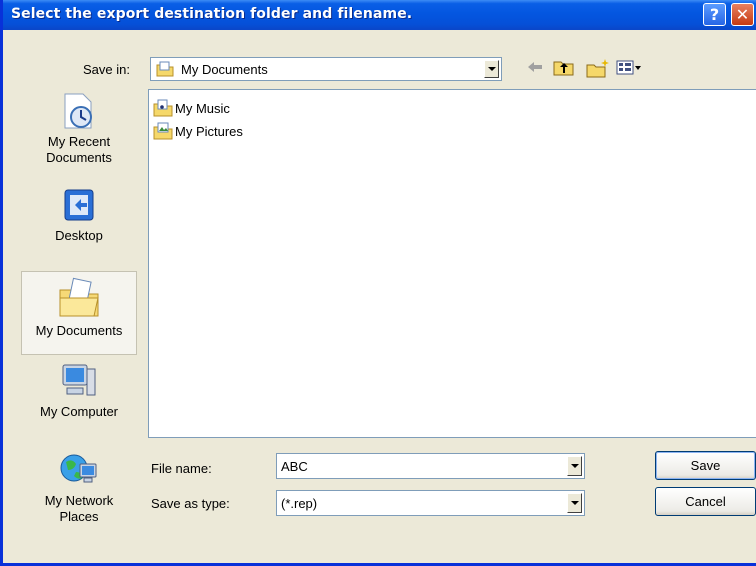  I want to click on network-places-icon, so click(78, 468).